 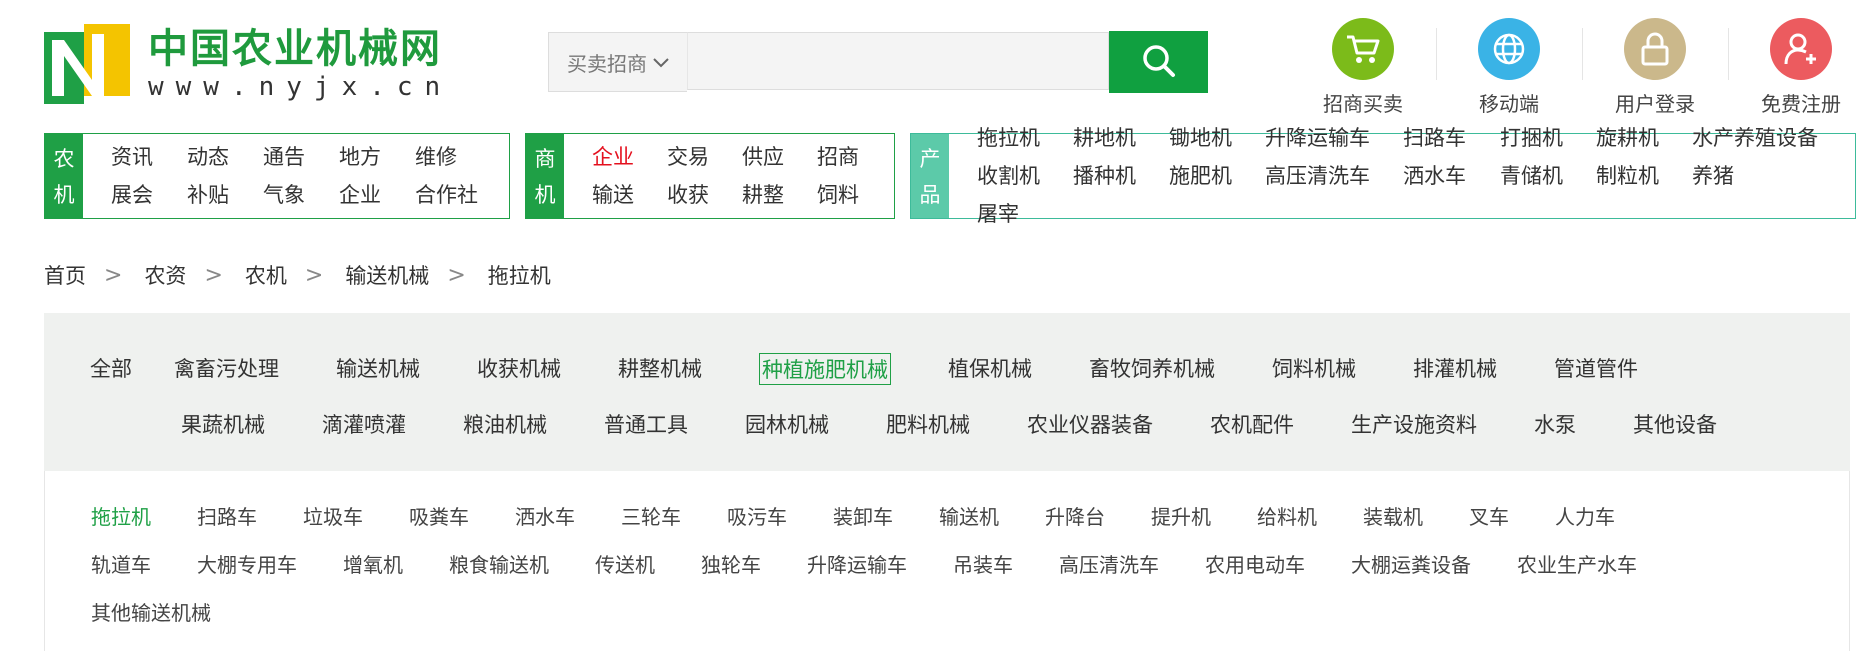 What do you see at coordinates (646, 424) in the screenshot?
I see `category-item: 普通工具` at bounding box center [646, 424].